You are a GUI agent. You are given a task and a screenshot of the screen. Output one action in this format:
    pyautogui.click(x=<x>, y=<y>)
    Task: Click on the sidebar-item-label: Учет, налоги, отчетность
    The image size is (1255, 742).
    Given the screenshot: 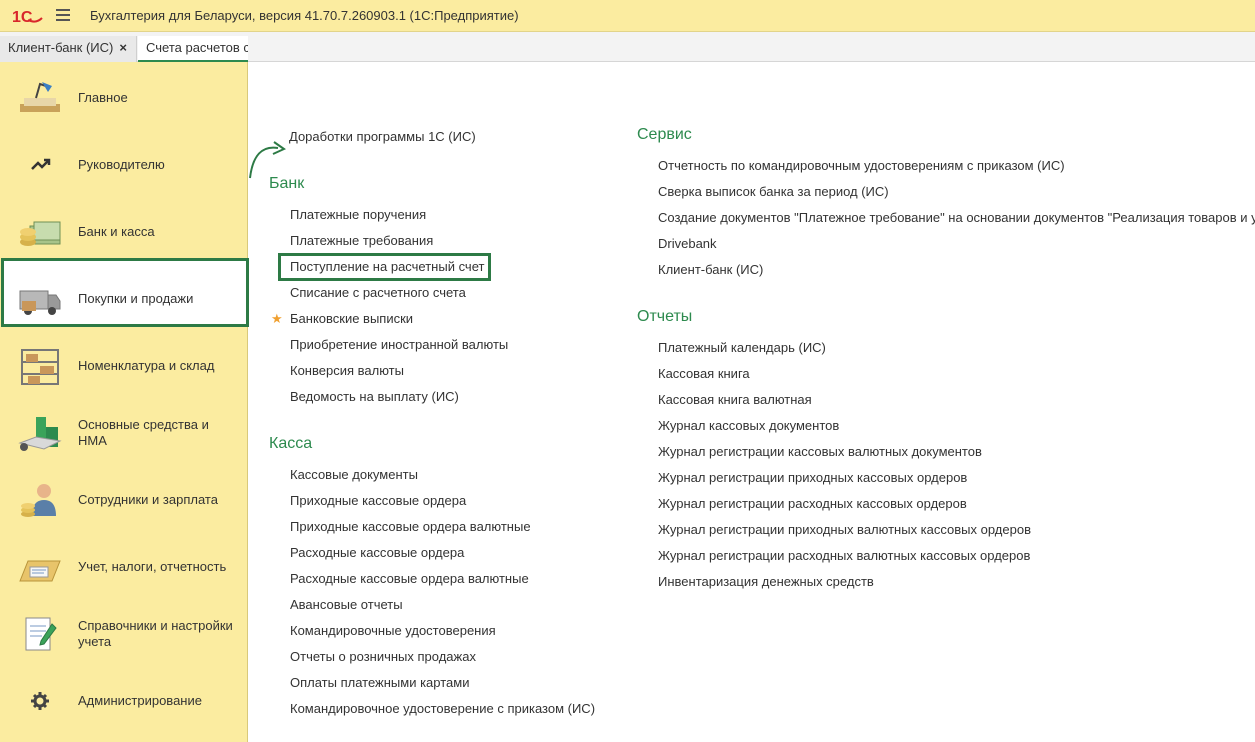 What is the action you would take?
    pyautogui.click(x=152, y=566)
    